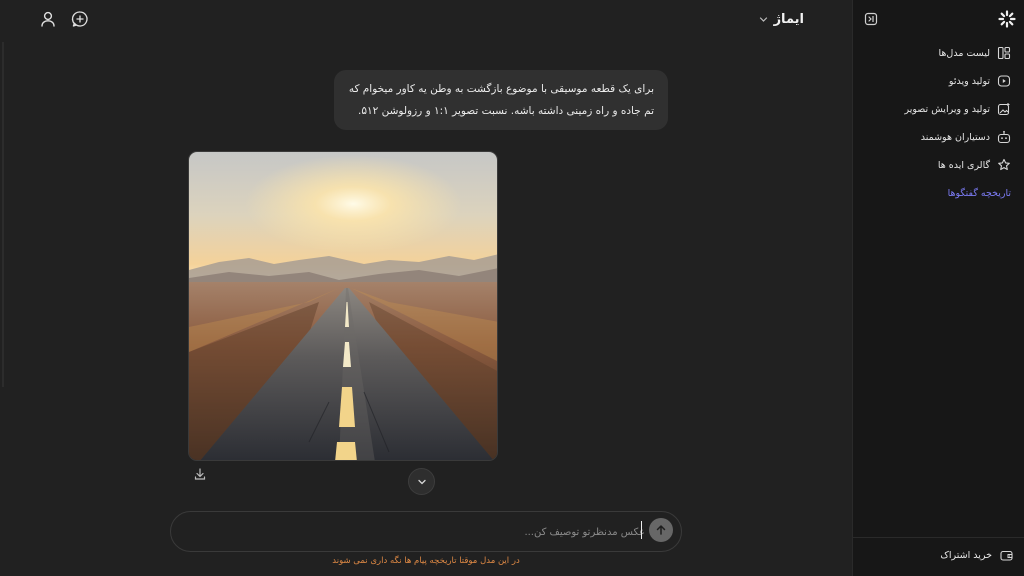 Image resolution: width=1024 pixels, height=576 pixels. What do you see at coordinates (938, 537) in the screenshot?
I see `sidebar-divider` at bounding box center [938, 537].